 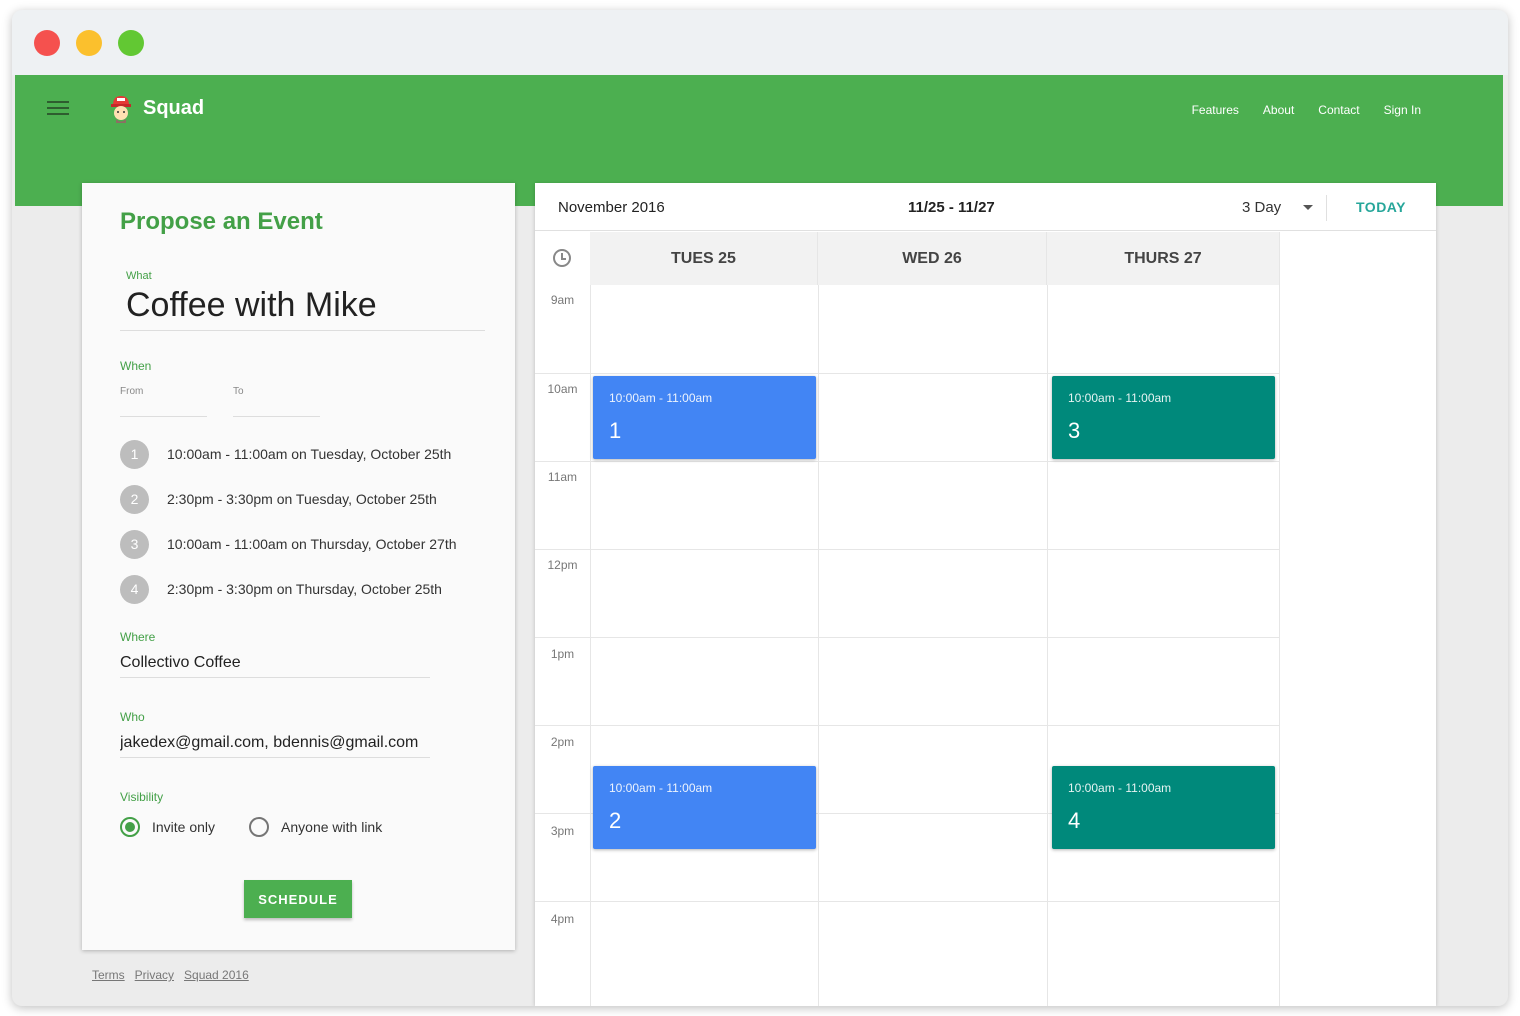 I want to click on to-label: To, so click(x=238, y=391).